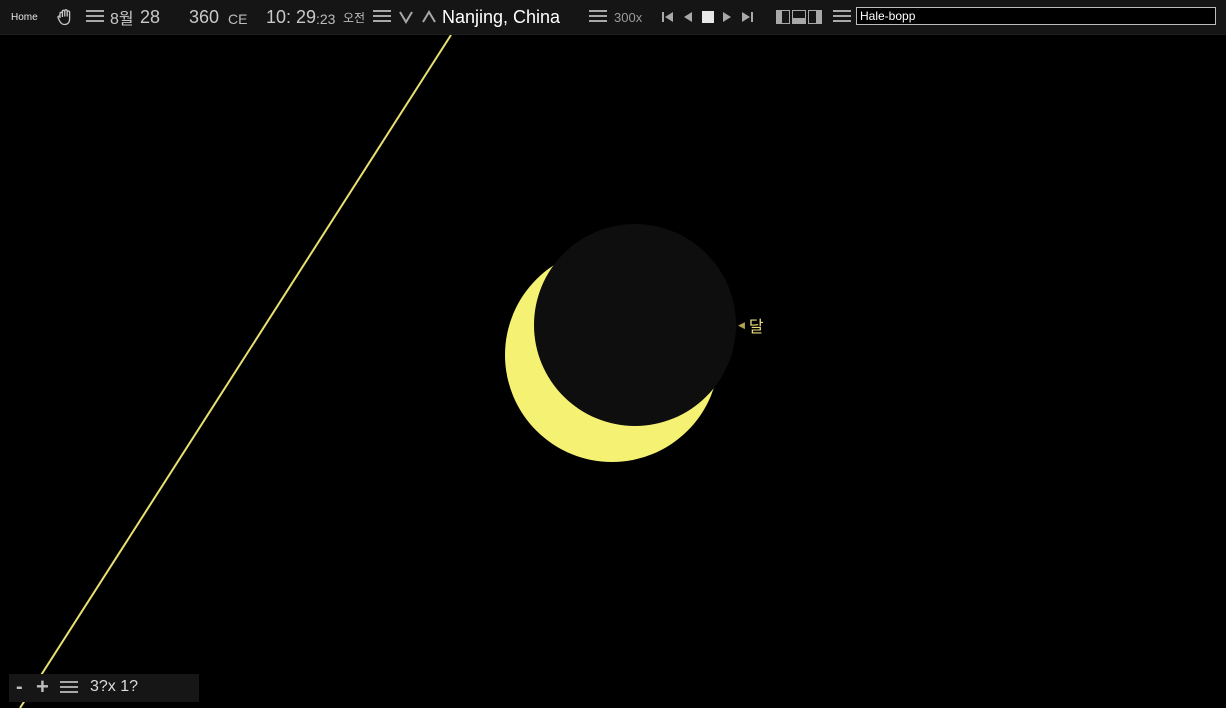 Image resolution: width=1226 pixels, height=708 pixels. I want to click on zoom-menu-icon, so click(69, 690).